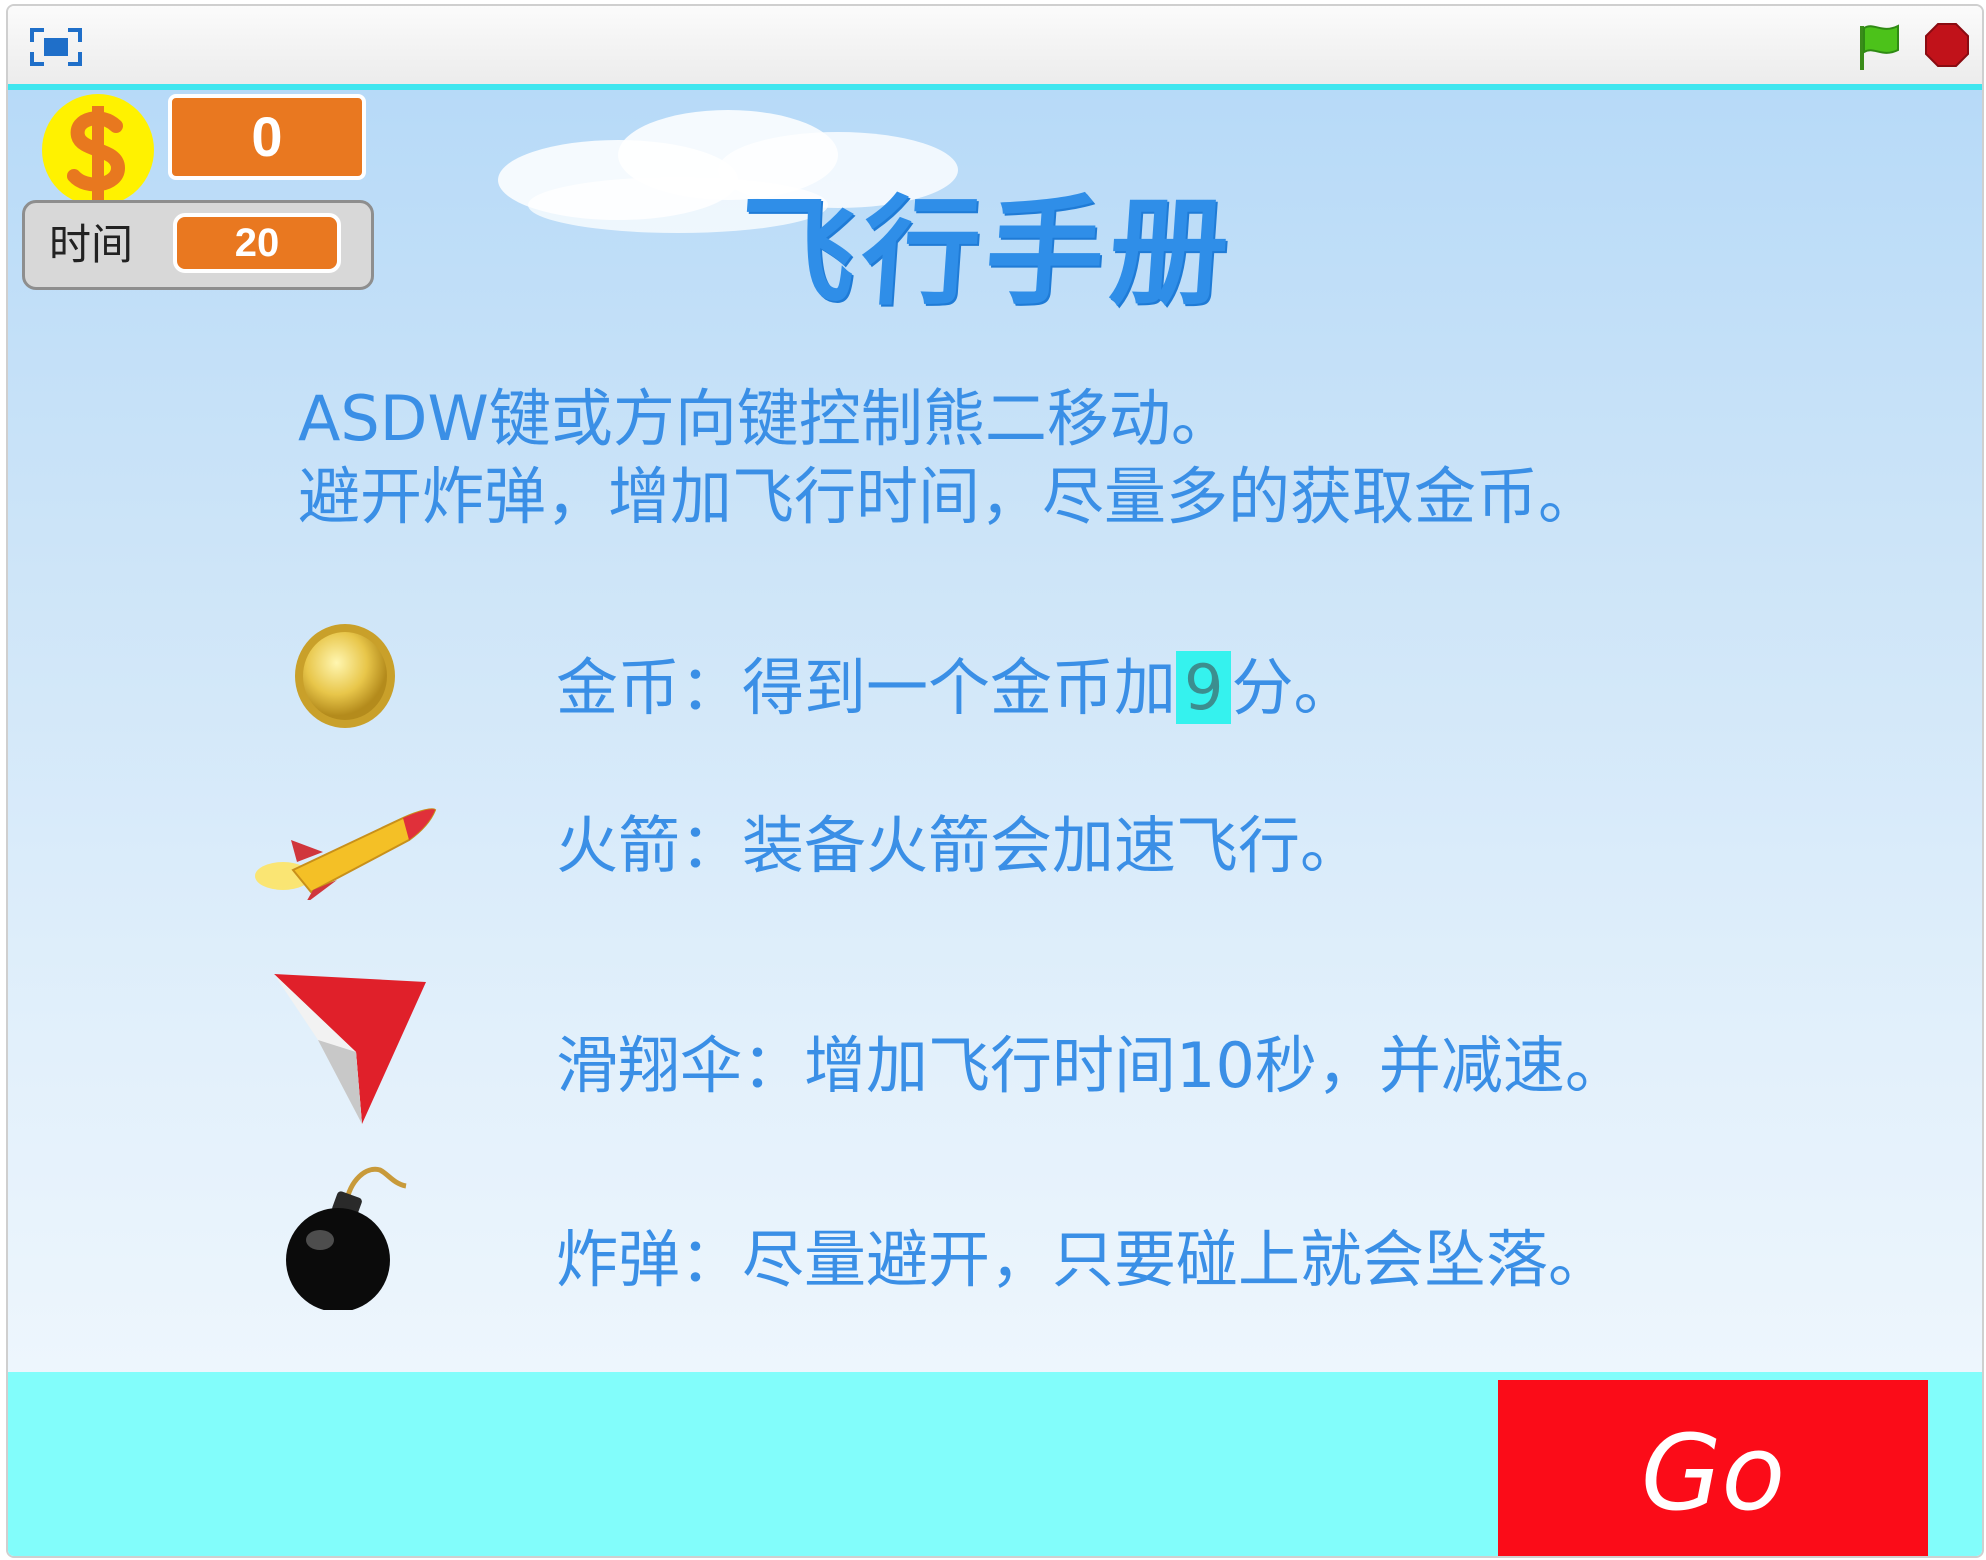 Image resolution: width=1986 pixels, height=1560 pixels. I want to click on item-row-glider: 滑翔伞：增加飞行时间10秒，并减速。, so click(958, 1047).